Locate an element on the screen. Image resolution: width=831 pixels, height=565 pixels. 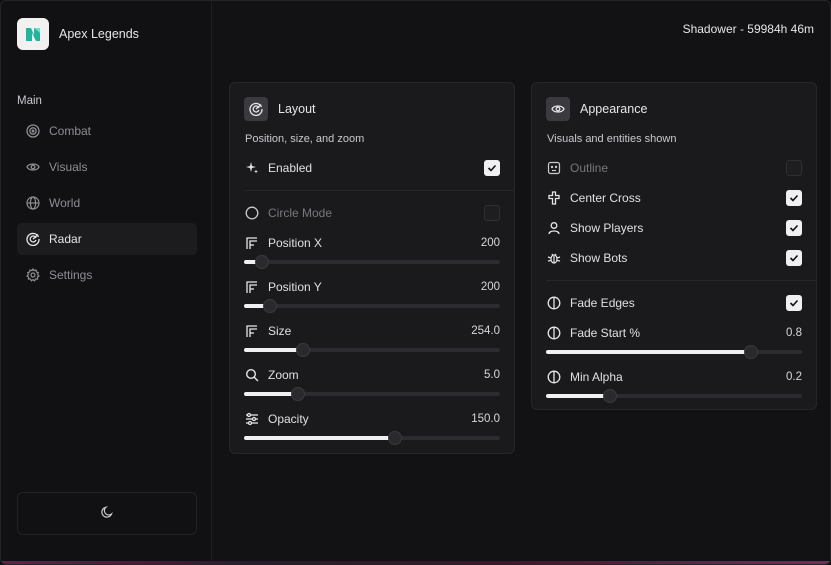
sparkle-icon is located at coordinates (252, 168).